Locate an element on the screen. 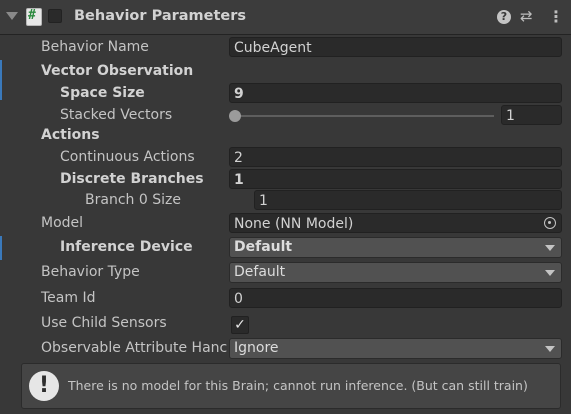 Image resolution: width=571 pixels, height=414 pixels. model-value: None (NN Model) is located at coordinates (294, 224).